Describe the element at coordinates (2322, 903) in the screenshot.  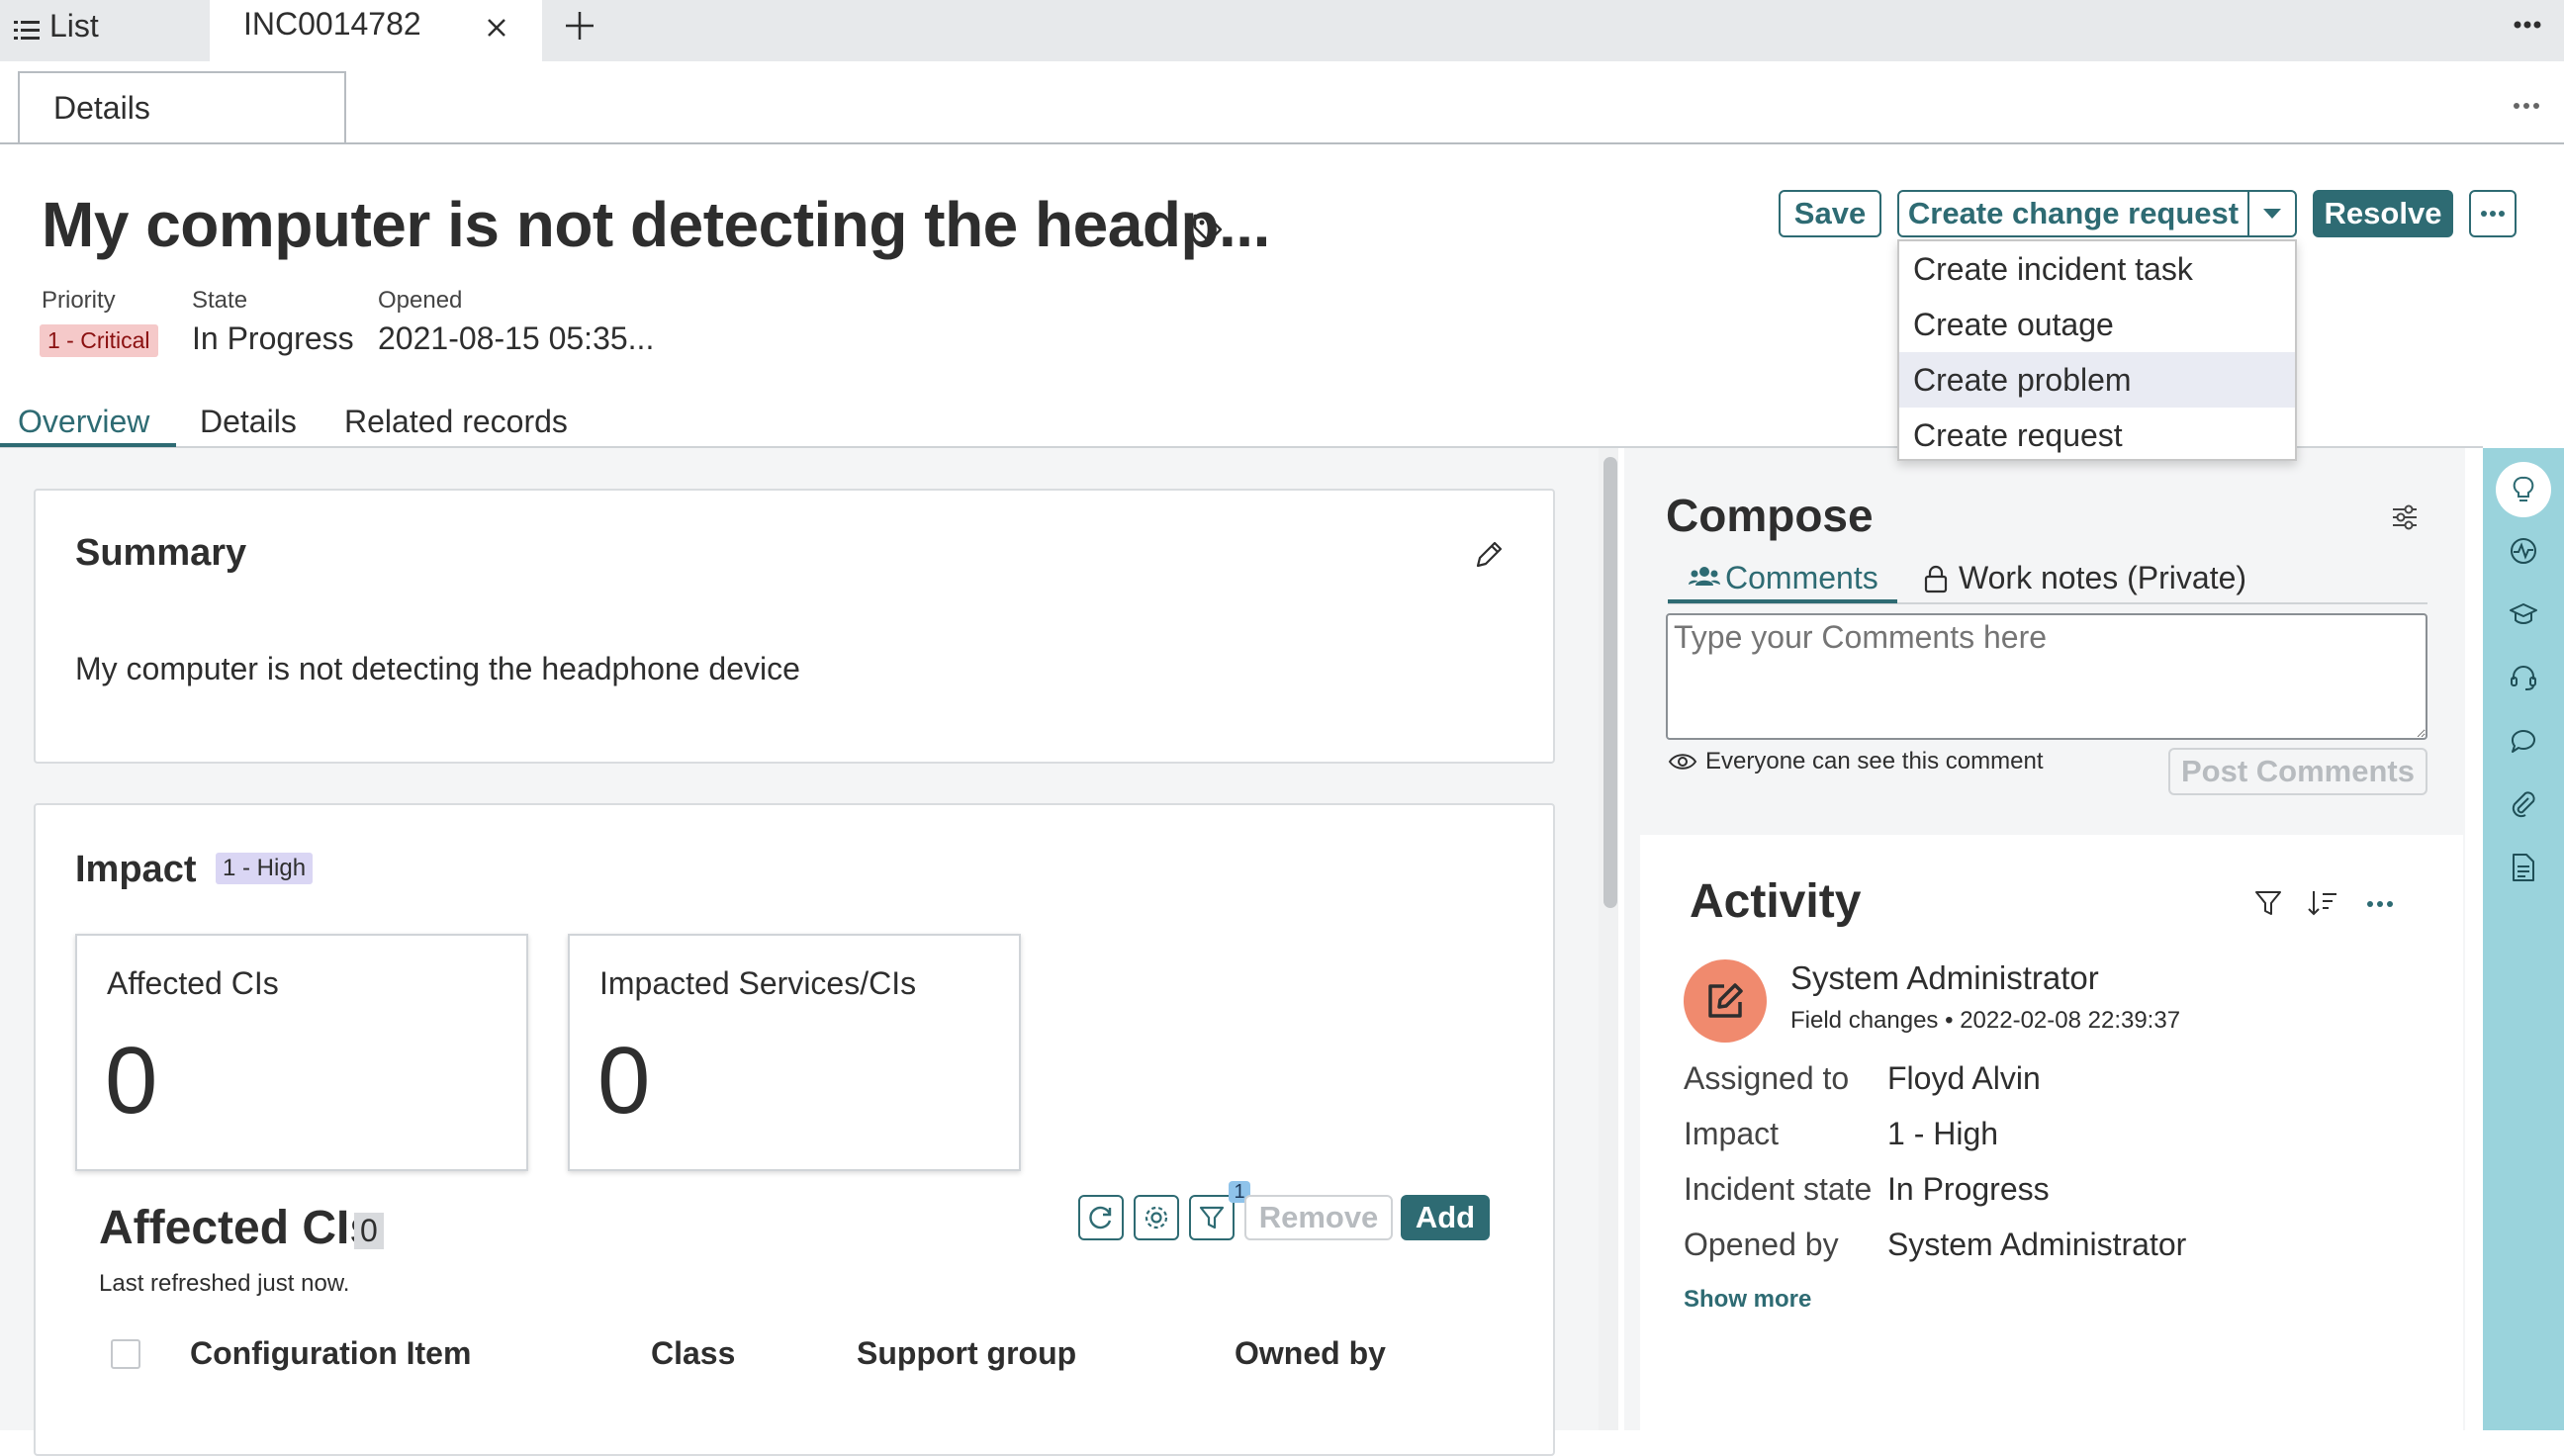
I see `sort-icon` at that location.